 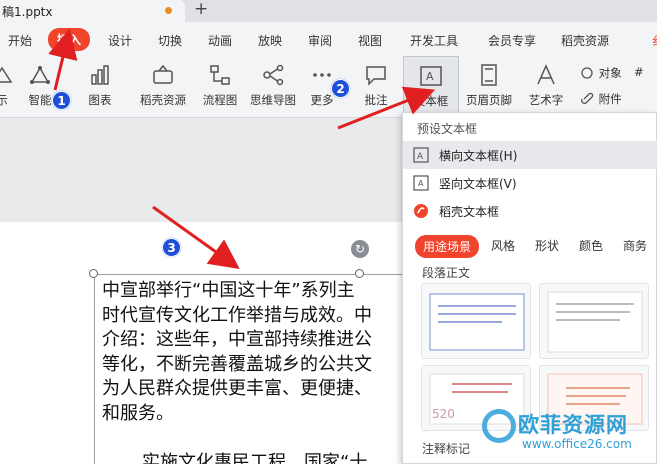 What do you see at coordinates (434, 40) in the screenshot?
I see `menu-developer: 开发工具` at bounding box center [434, 40].